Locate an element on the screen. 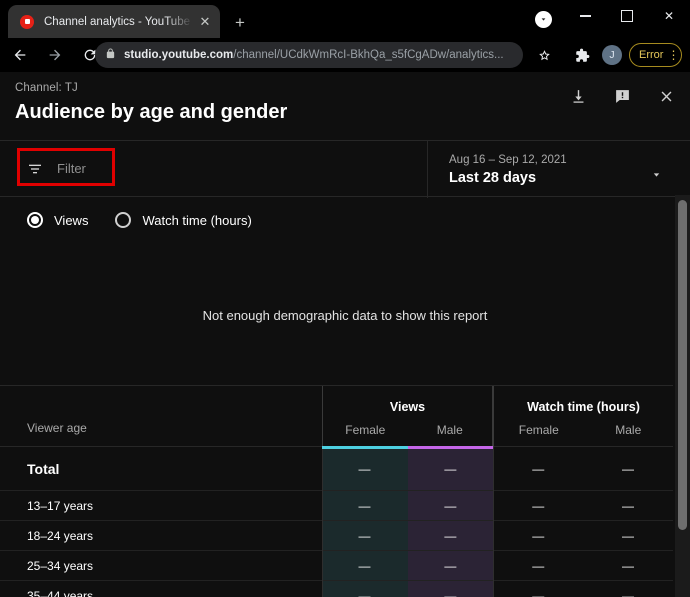 Image resolution: width=690 pixels, height=597 pixels. dialog-header: Channel: TJ Audience by age and gender is located at coordinates (345, 106).